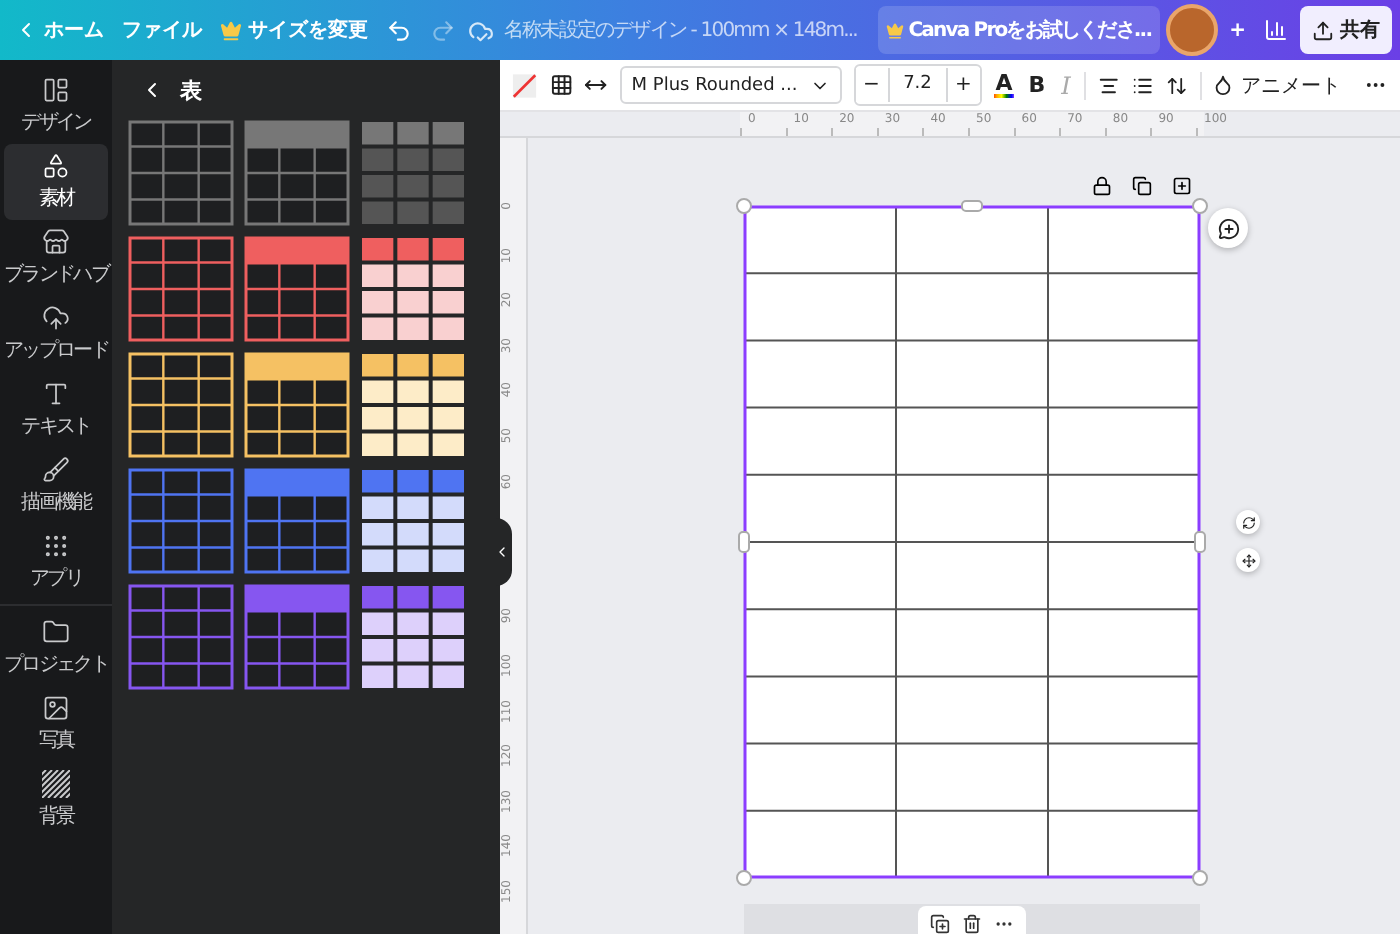  What do you see at coordinates (56, 784) in the screenshot?
I see `hatch-icon` at bounding box center [56, 784].